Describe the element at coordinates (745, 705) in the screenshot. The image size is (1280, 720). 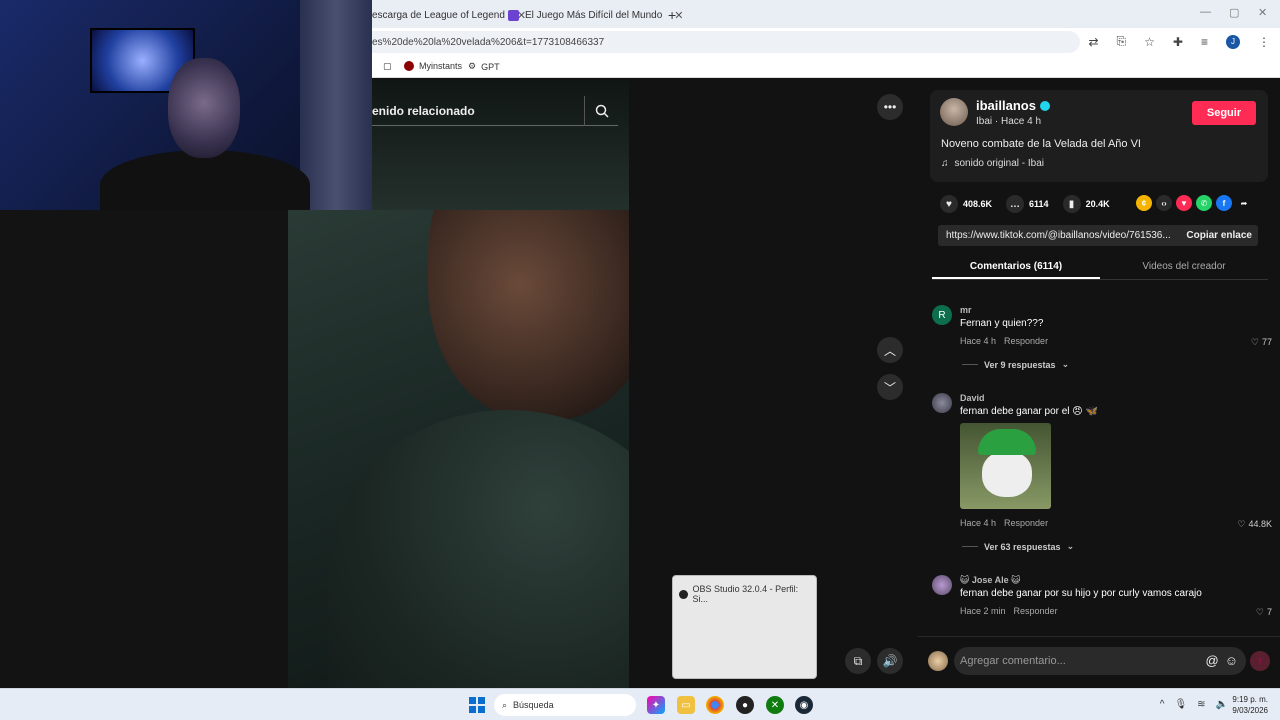
I see `obs-taskbar-icon: ●` at that location.